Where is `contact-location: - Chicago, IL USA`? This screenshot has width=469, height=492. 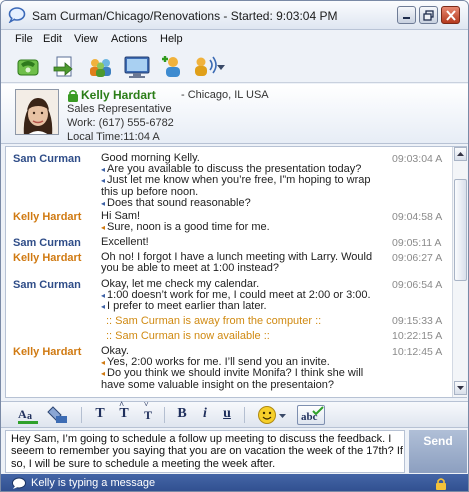
contact-location: - Chicago, IL USA is located at coordinates (225, 95).